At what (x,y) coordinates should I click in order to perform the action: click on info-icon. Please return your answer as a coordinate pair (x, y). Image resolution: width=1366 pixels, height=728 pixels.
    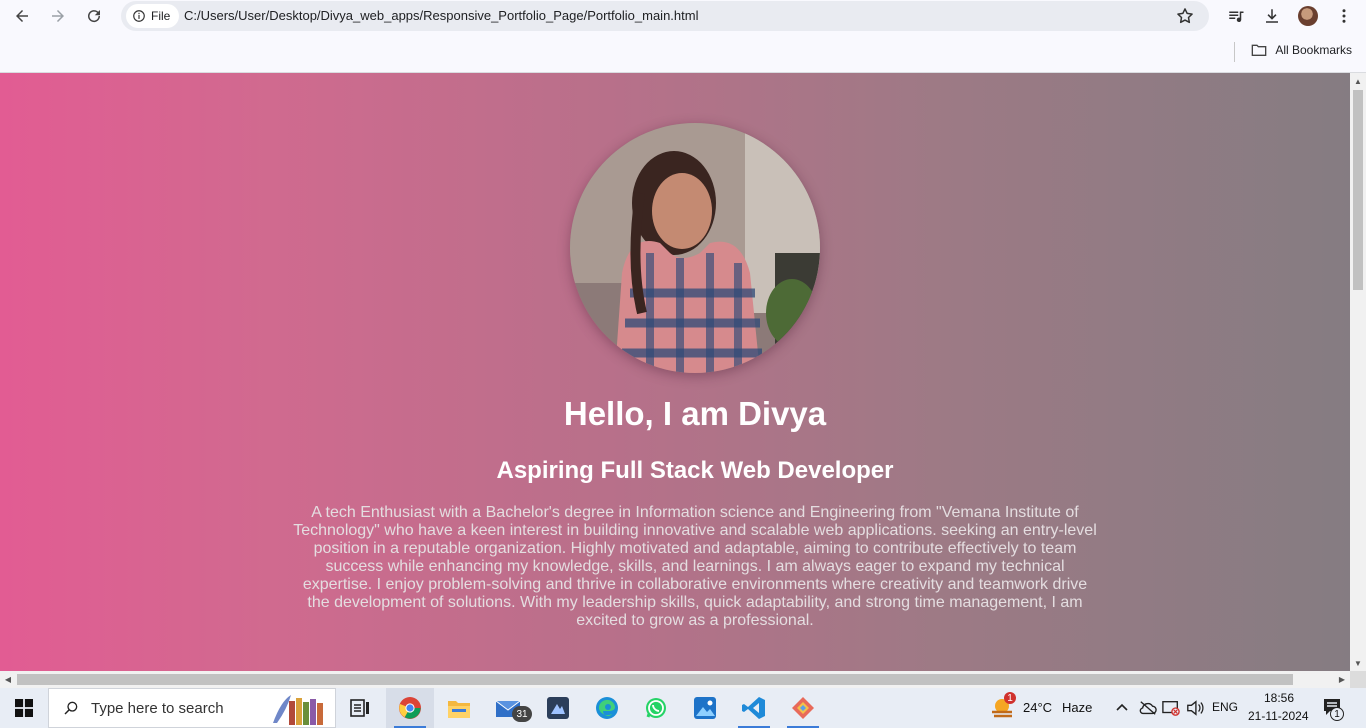
    Looking at the image, I should click on (139, 16).